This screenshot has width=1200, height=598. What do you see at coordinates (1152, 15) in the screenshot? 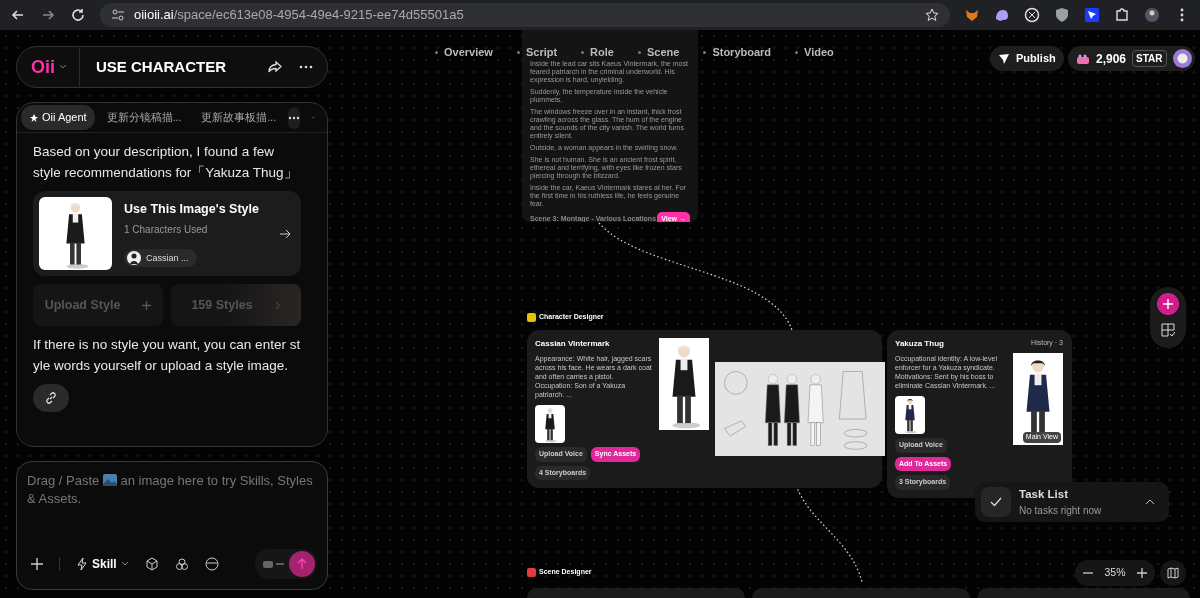
I see `profile-icon` at bounding box center [1152, 15].